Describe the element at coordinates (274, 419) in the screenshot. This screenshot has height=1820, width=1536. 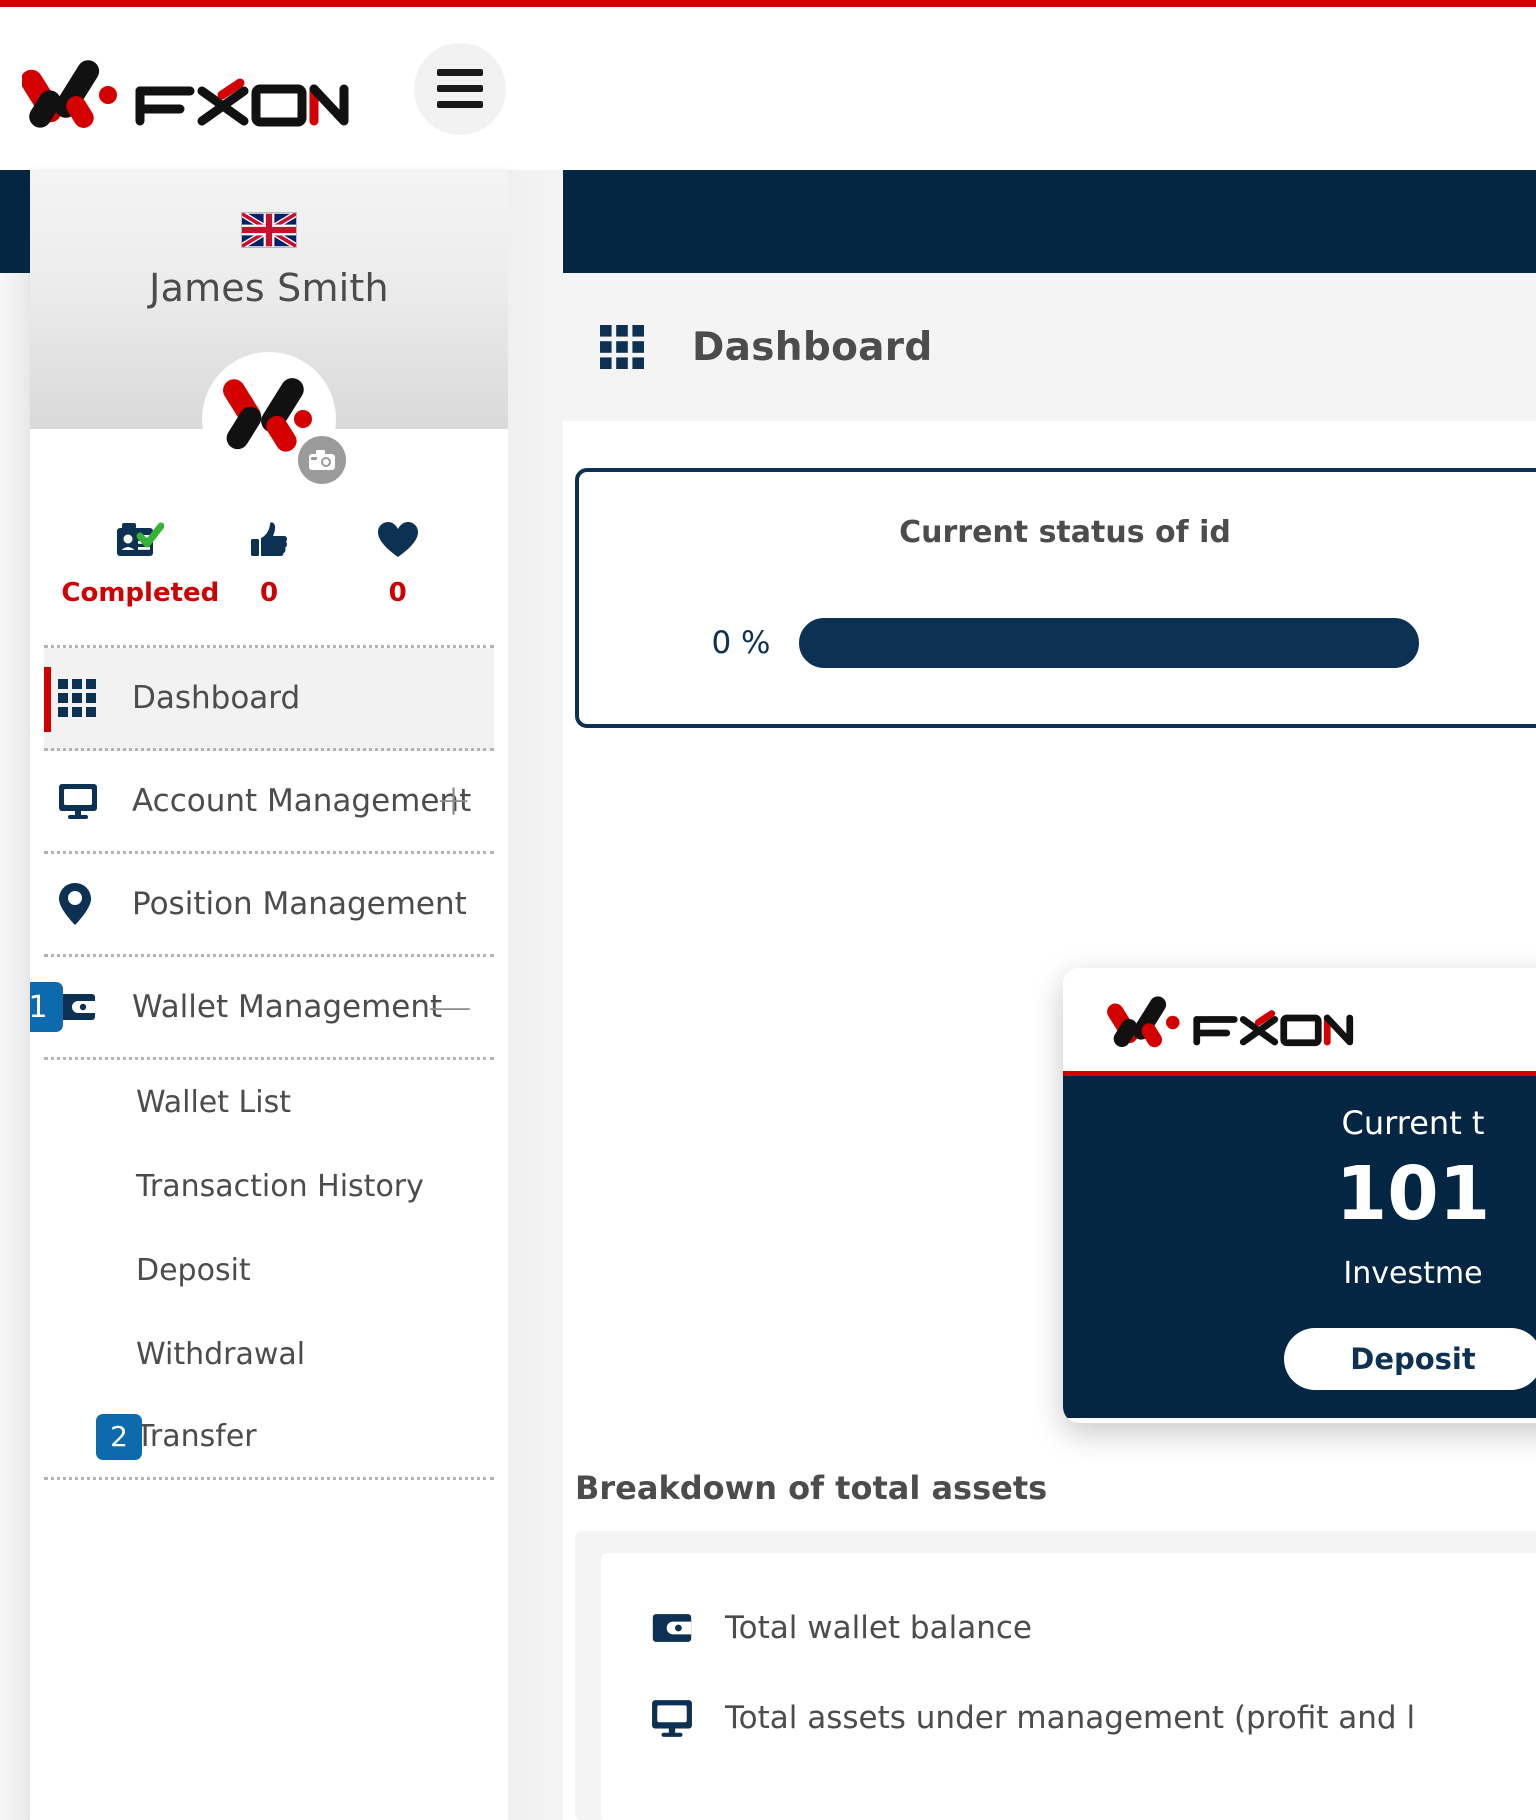
I see `avatar` at that location.